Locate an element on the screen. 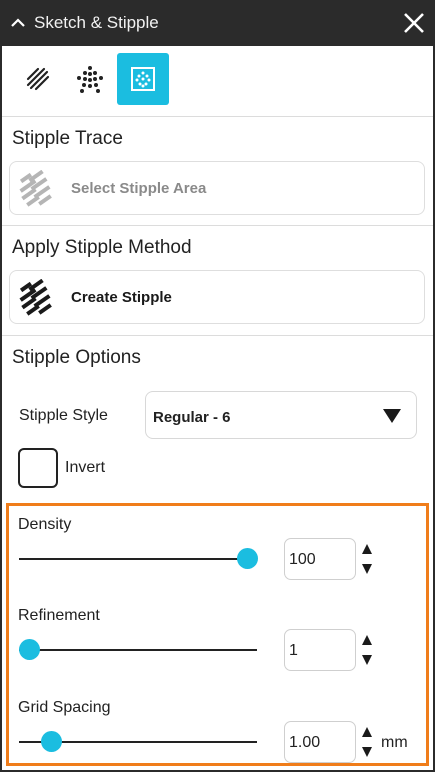 The image size is (435, 772). refinement-slider-thumb is located at coordinates (29, 649).